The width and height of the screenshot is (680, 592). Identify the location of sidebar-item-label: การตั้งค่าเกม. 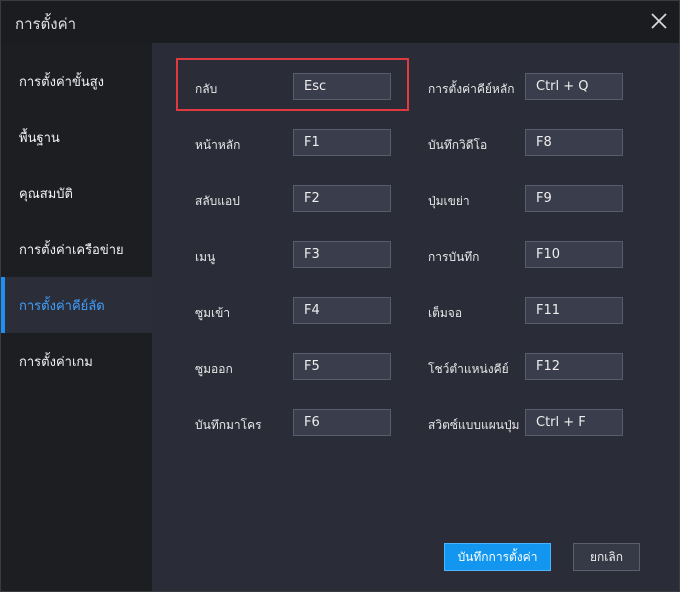
(56, 362).